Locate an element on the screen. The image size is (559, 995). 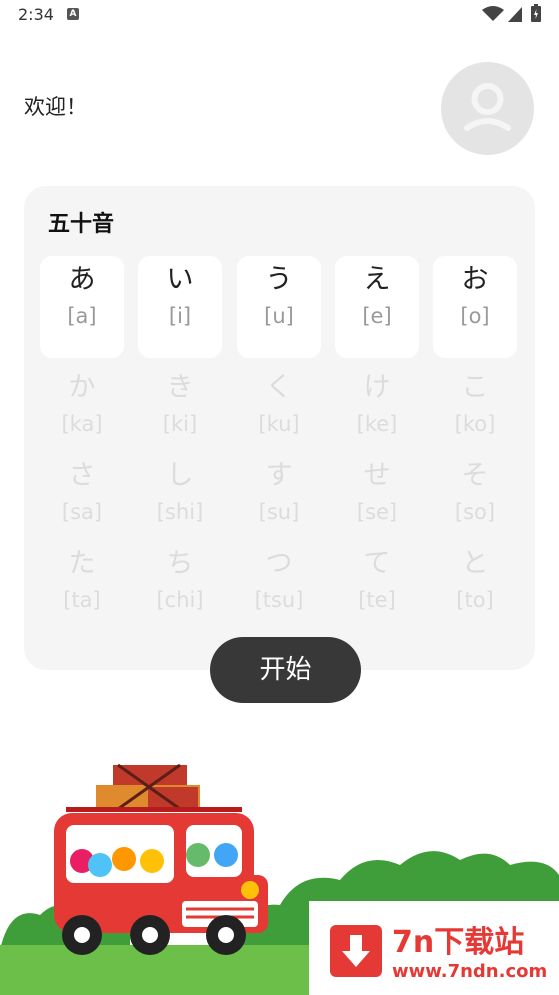
romaji-text: [so] is located at coordinates (475, 512).